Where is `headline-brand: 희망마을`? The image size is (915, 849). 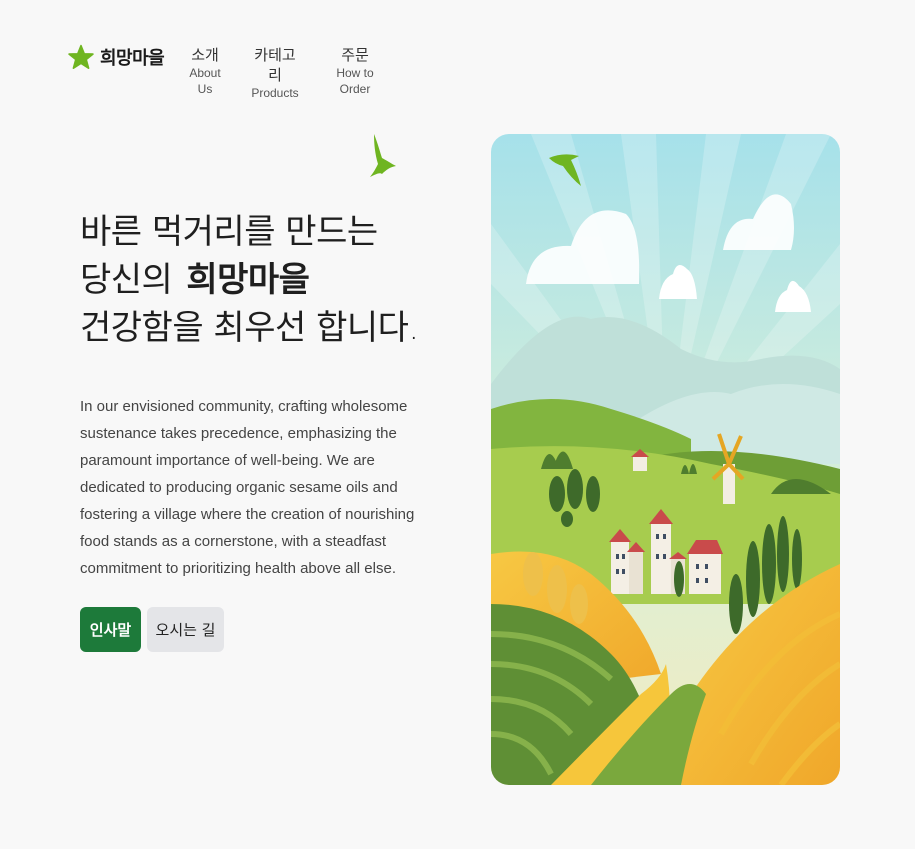 headline-brand: 희망마을 is located at coordinates (248, 280).